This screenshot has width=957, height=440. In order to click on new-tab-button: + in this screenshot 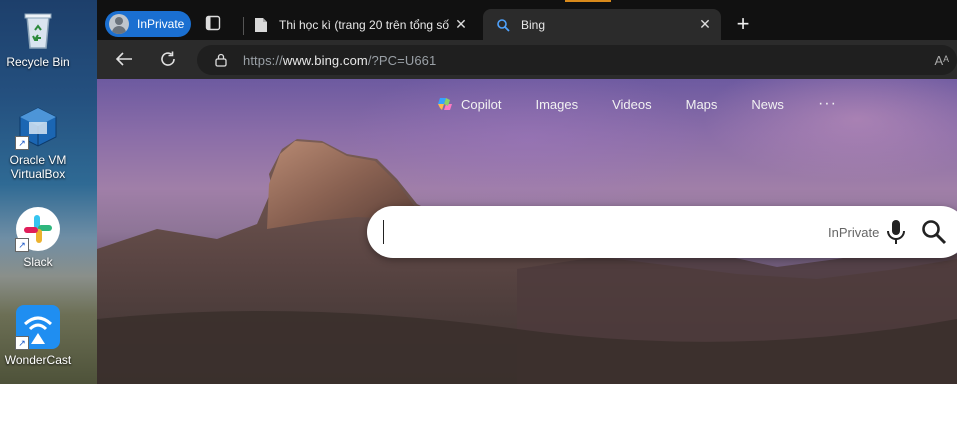, I will do `click(743, 24)`.